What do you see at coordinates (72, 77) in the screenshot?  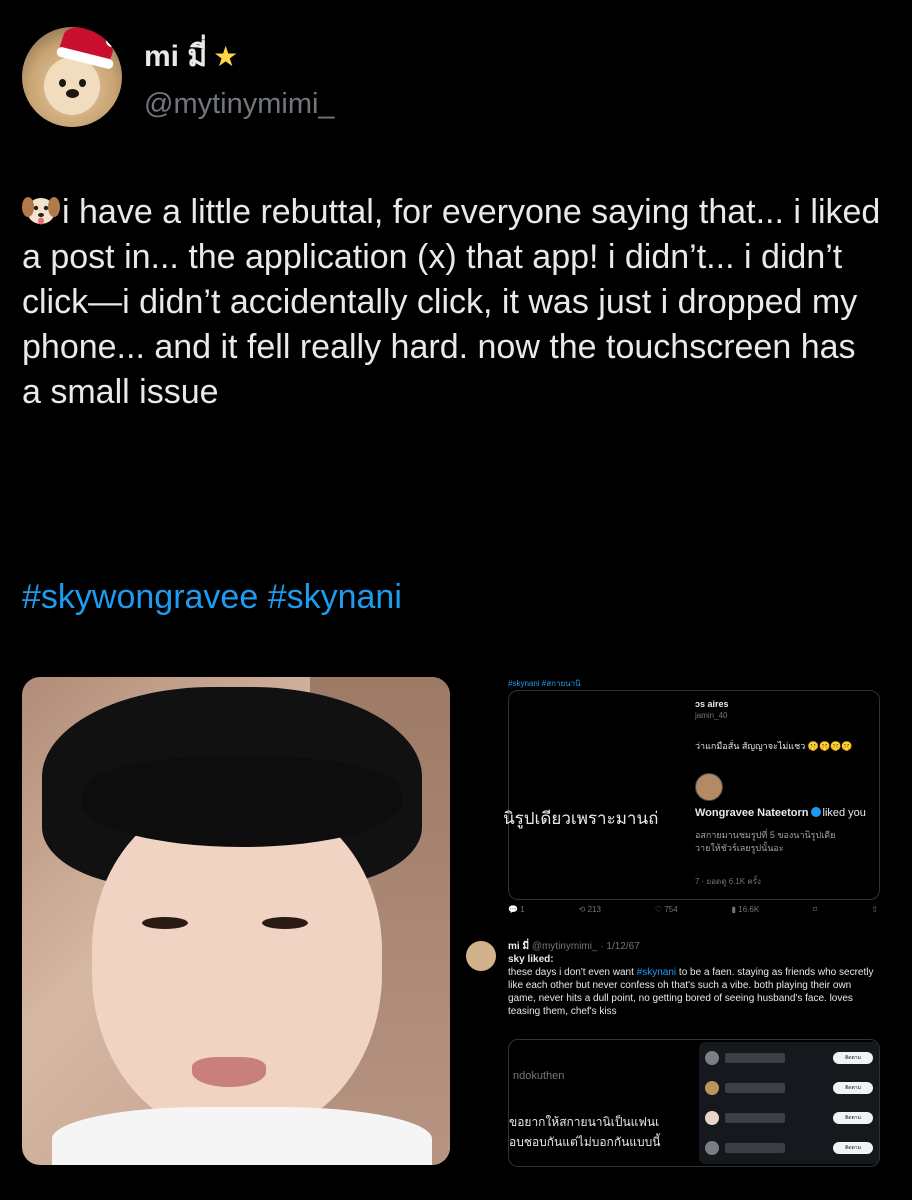 I see `profile-avatar` at bounding box center [72, 77].